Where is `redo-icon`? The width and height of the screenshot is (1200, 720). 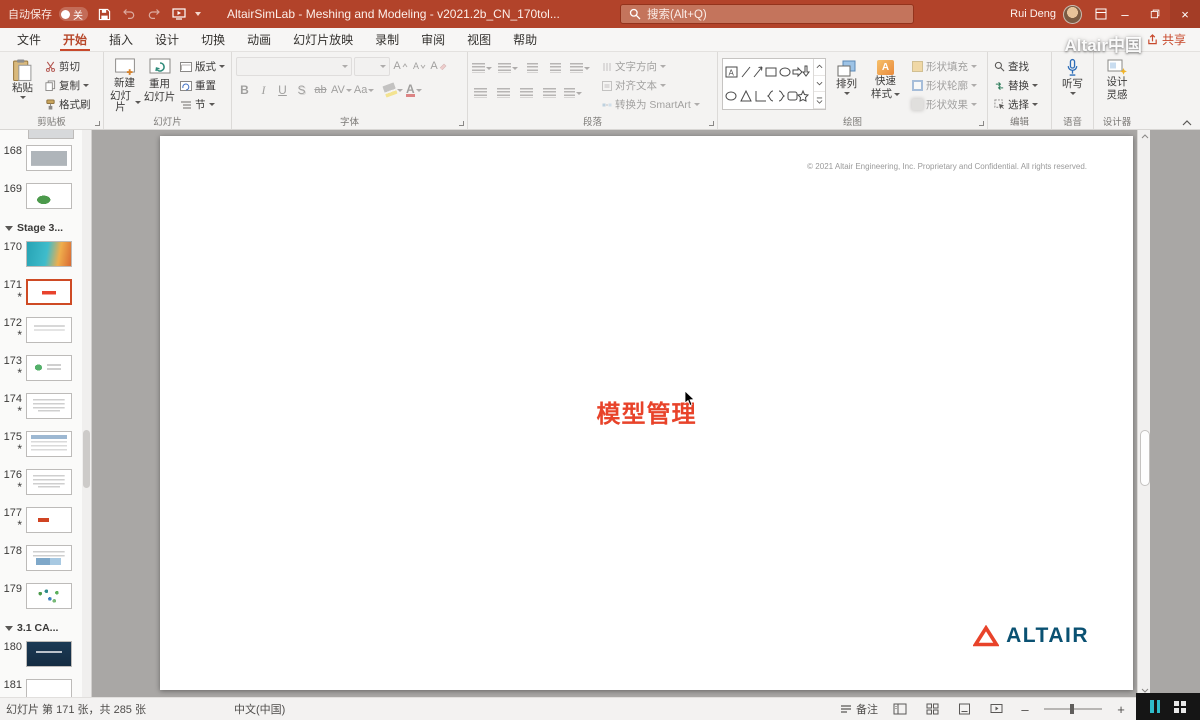
redo-icon is located at coordinates (154, 14).